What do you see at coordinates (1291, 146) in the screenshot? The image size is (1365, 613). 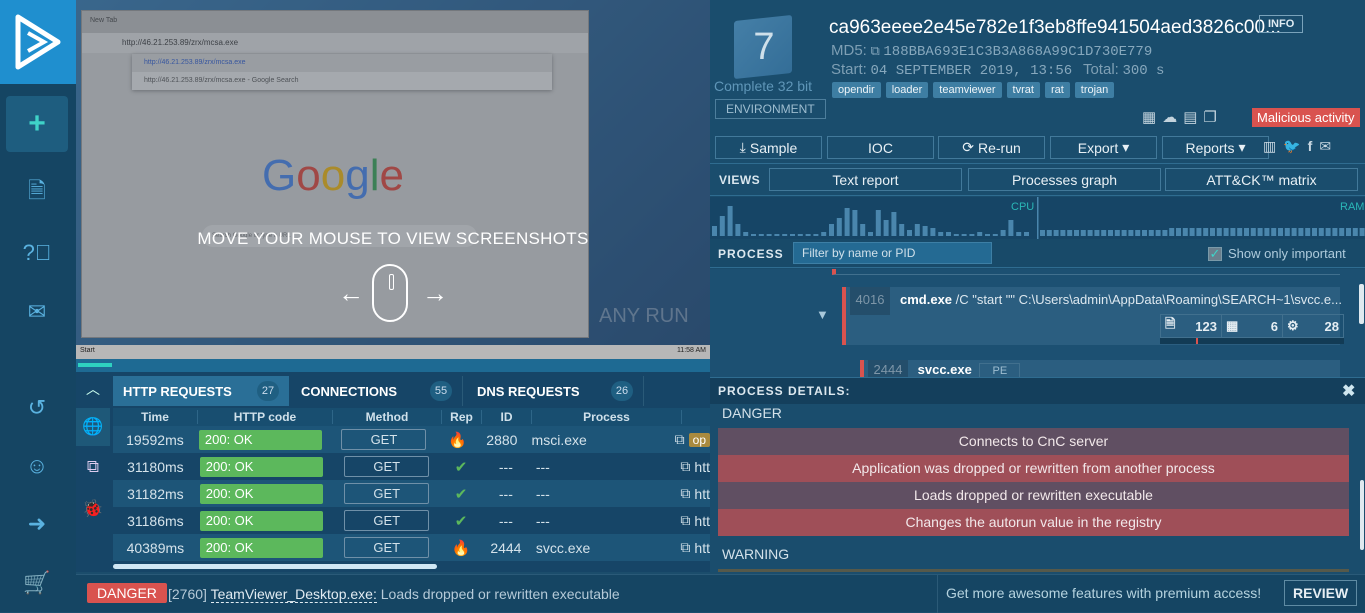 I see `twitter-icon: 🐦` at bounding box center [1291, 146].